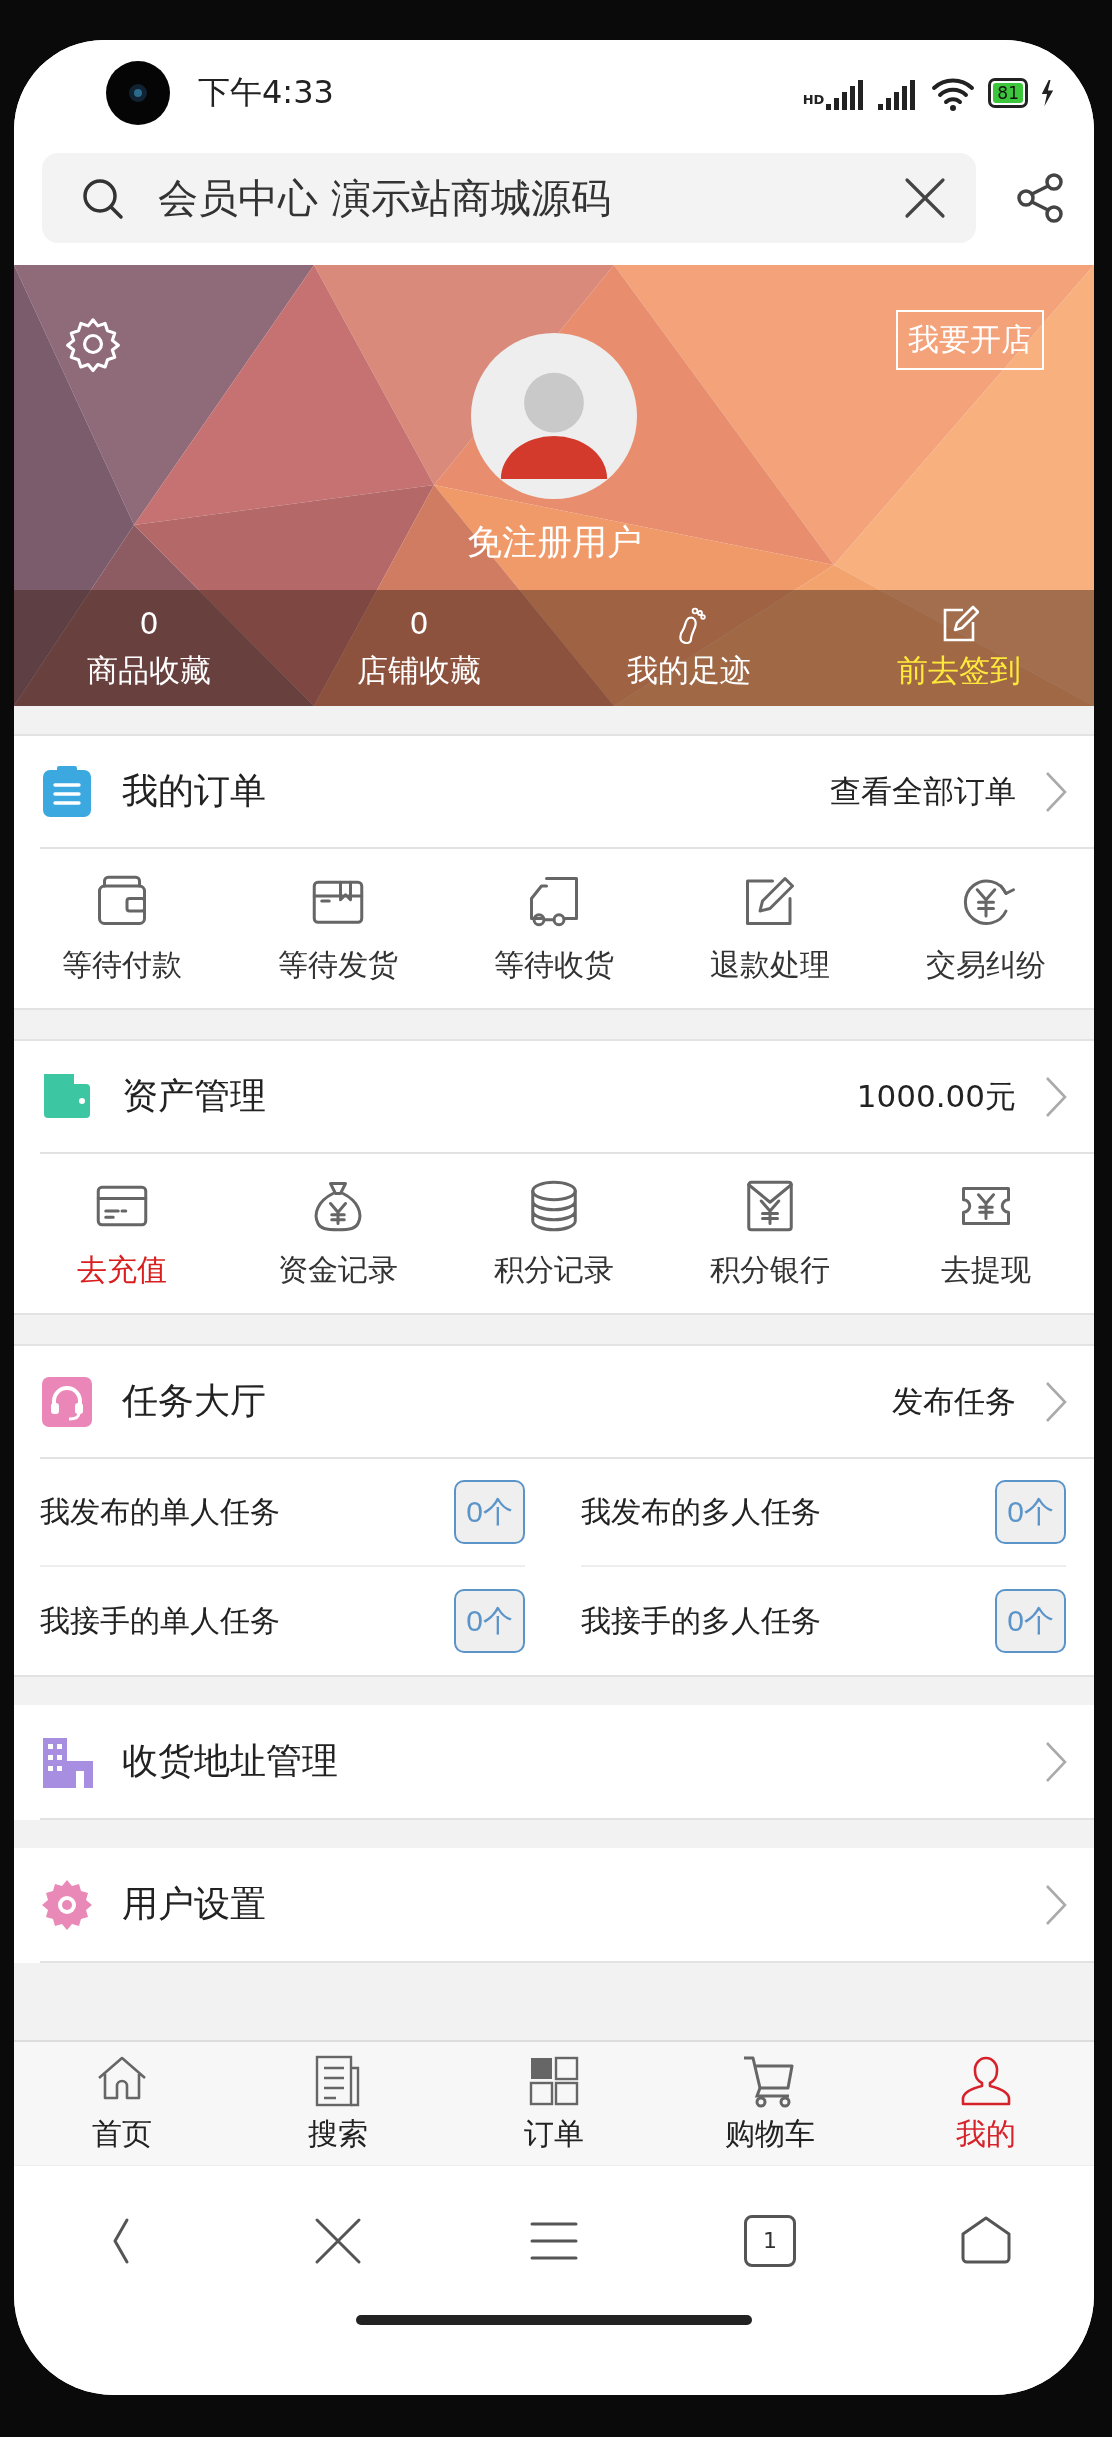  Describe the element at coordinates (67, 791) in the screenshot. I see `clipboard-icon` at that location.